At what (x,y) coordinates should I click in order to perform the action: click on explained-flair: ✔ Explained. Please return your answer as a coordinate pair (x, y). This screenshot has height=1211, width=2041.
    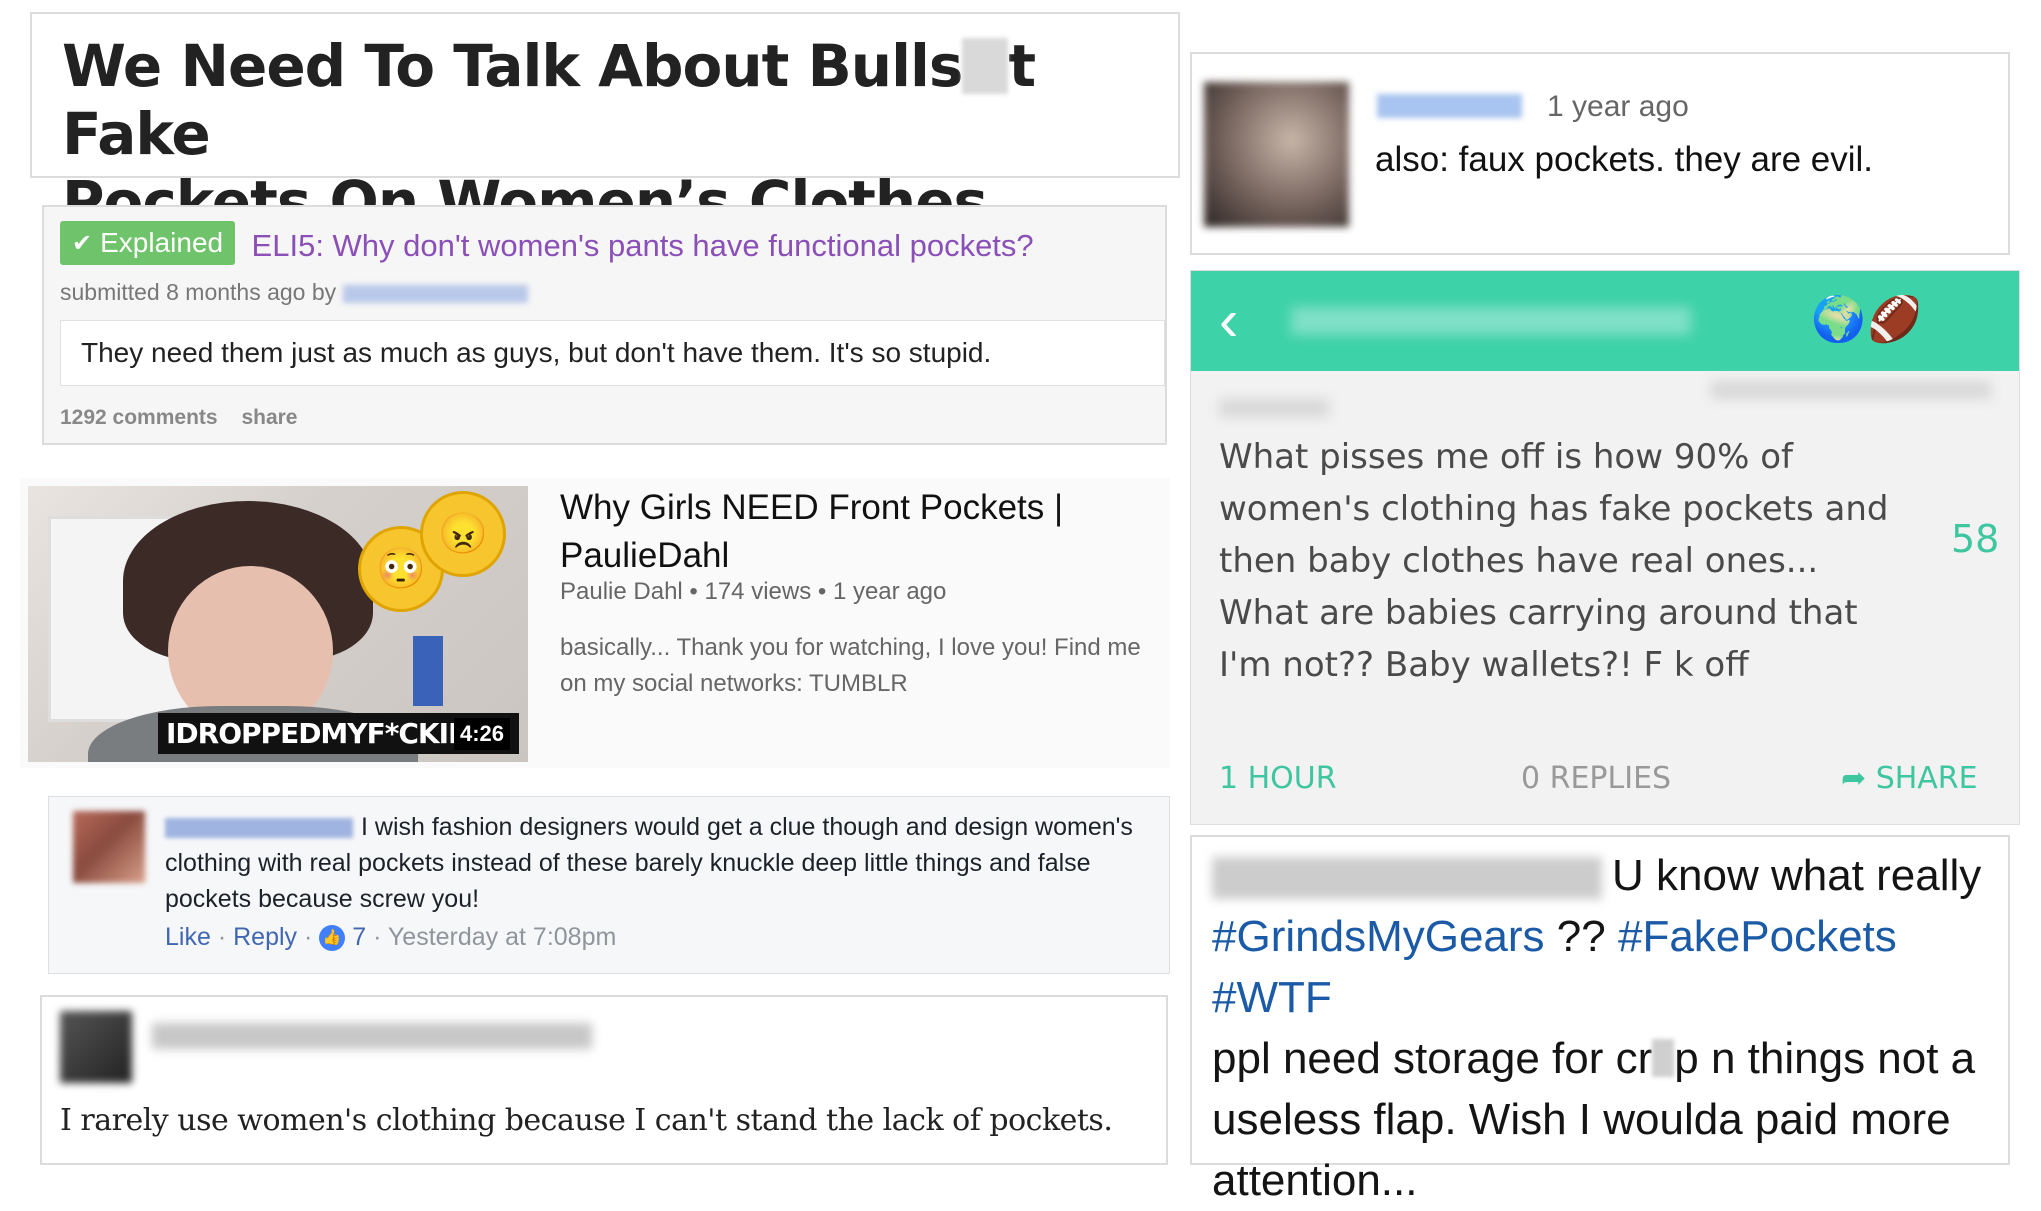
    Looking at the image, I should click on (148, 243).